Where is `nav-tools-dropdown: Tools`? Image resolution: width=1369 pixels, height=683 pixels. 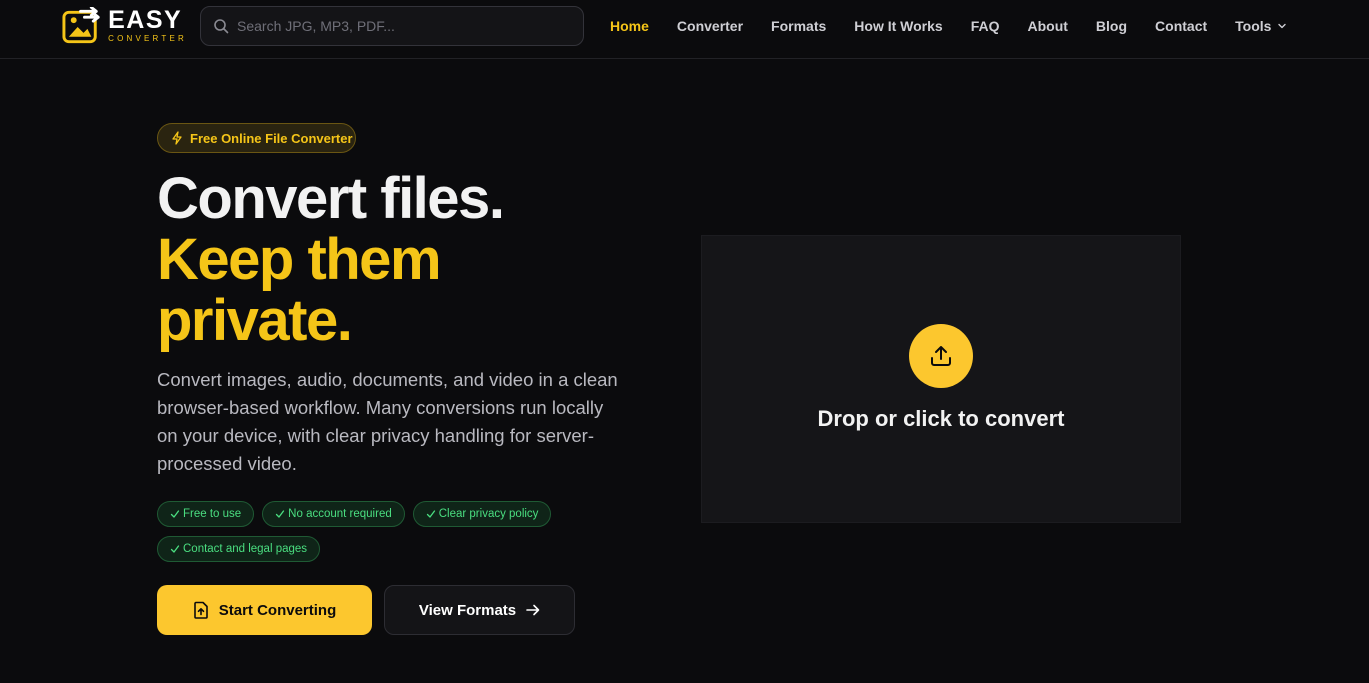
nav-tools-dropdown: Tools is located at coordinates (1261, 26).